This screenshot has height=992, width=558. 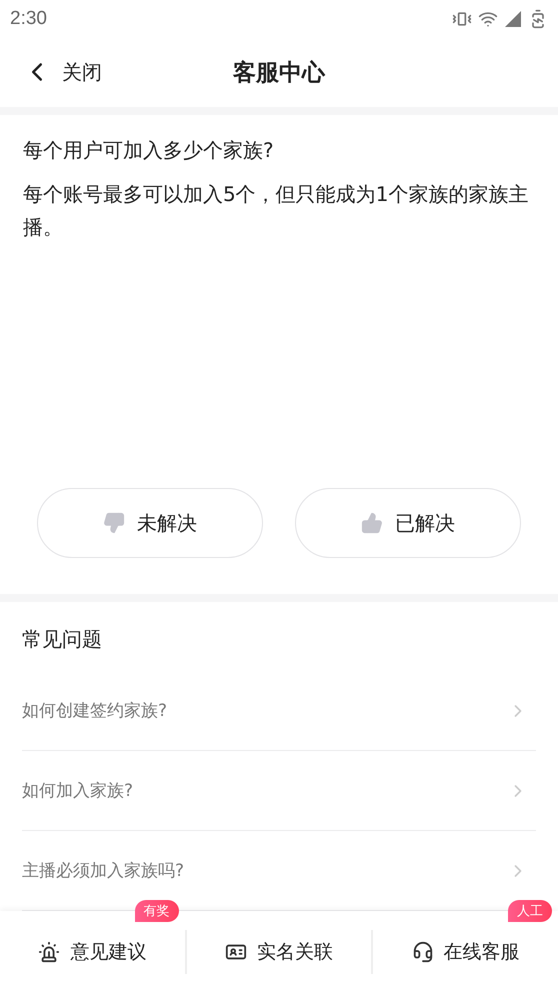 What do you see at coordinates (279, 791) in the screenshot?
I see `faq-item: 如何加入家族?` at bounding box center [279, 791].